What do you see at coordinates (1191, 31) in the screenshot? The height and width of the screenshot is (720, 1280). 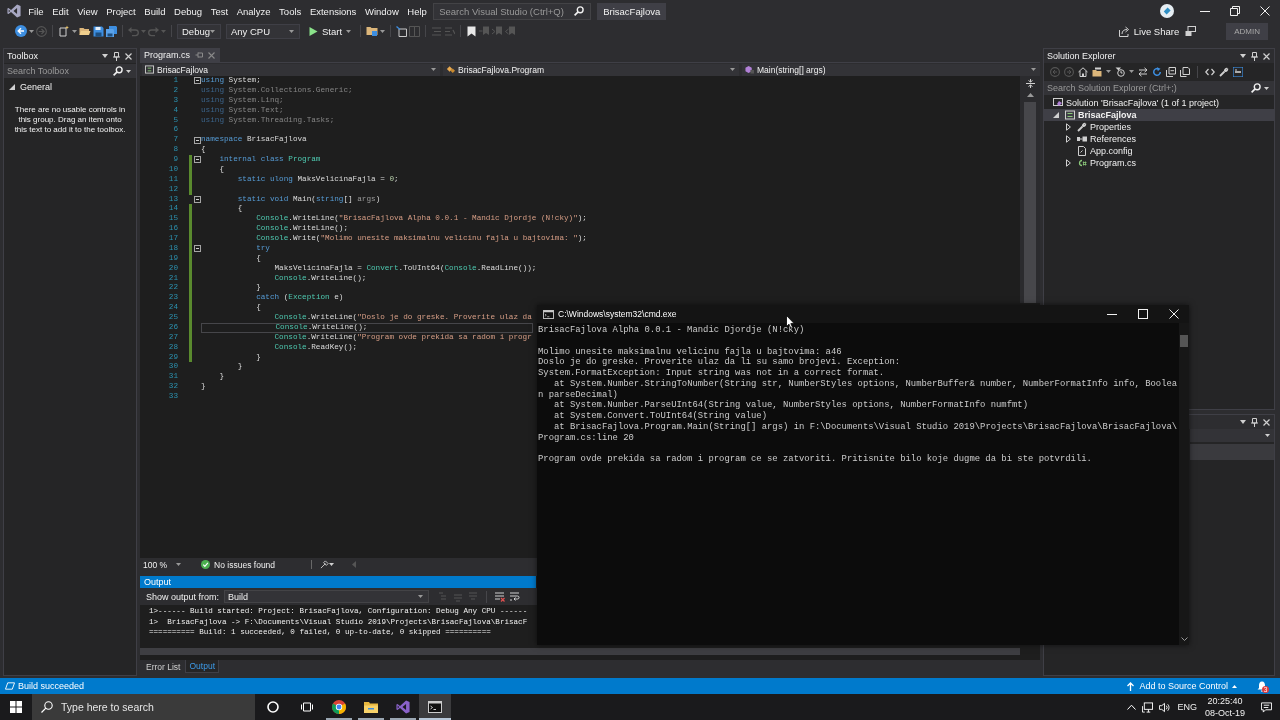 I see `feedback-icon` at bounding box center [1191, 31].